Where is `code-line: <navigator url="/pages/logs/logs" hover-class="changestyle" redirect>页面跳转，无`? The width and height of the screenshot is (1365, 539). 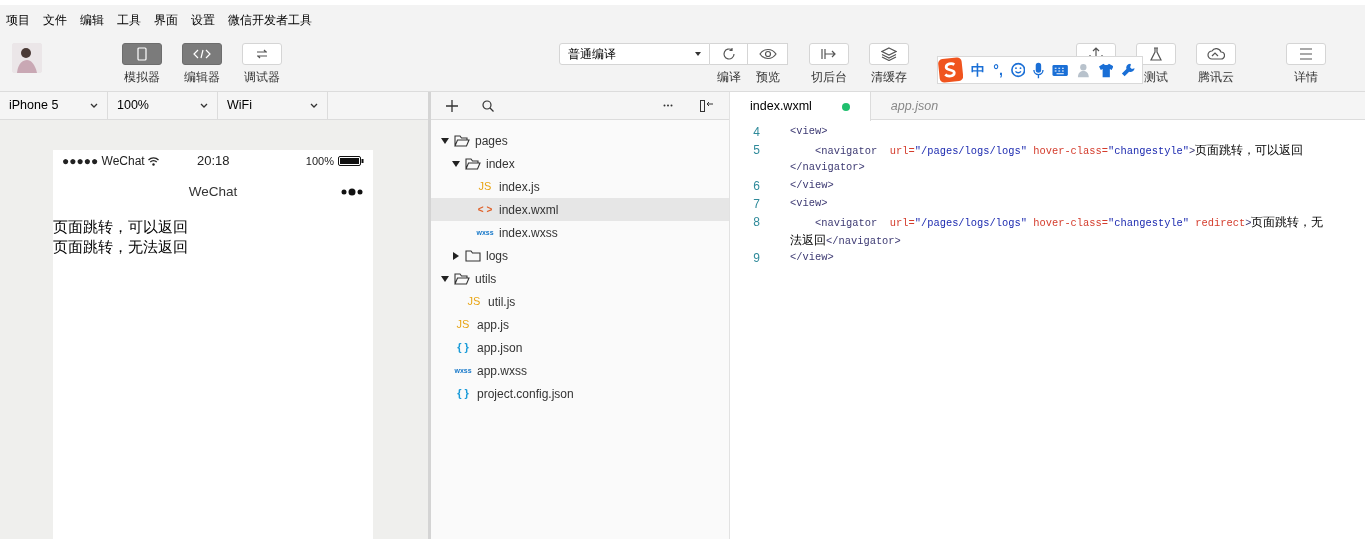
code-line: <navigator url="/pages/logs/logs" hover-class="changestyle" redirect>页面跳转，无 is located at coordinates (1068, 222).